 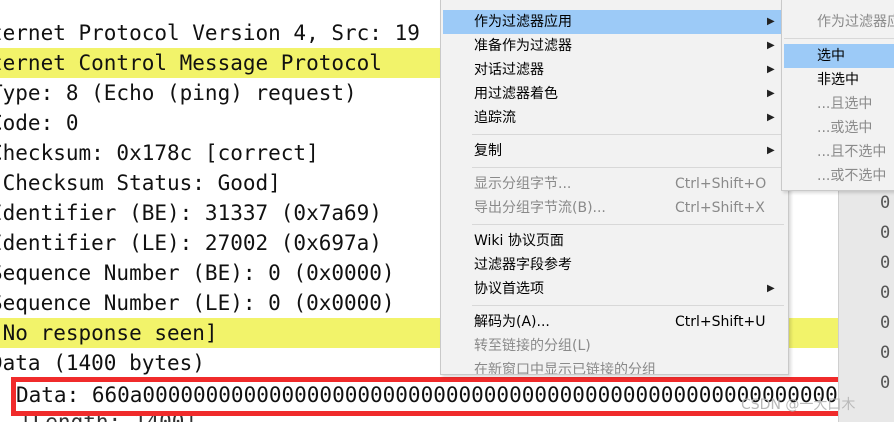 What do you see at coordinates (39, 123) in the screenshot?
I see `tree-row-code: Code: 0` at bounding box center [39, 123].